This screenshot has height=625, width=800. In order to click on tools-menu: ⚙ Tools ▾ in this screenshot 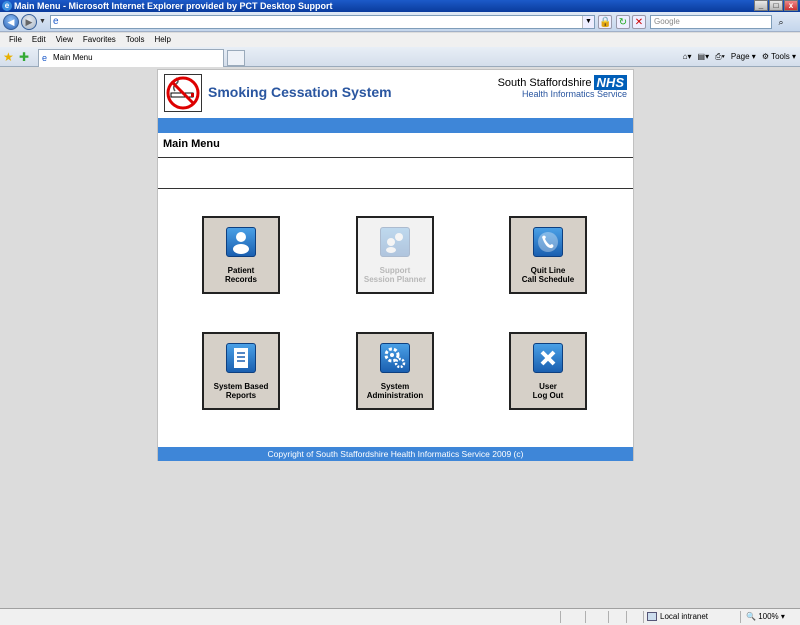, I will do `click(779, 57)`.